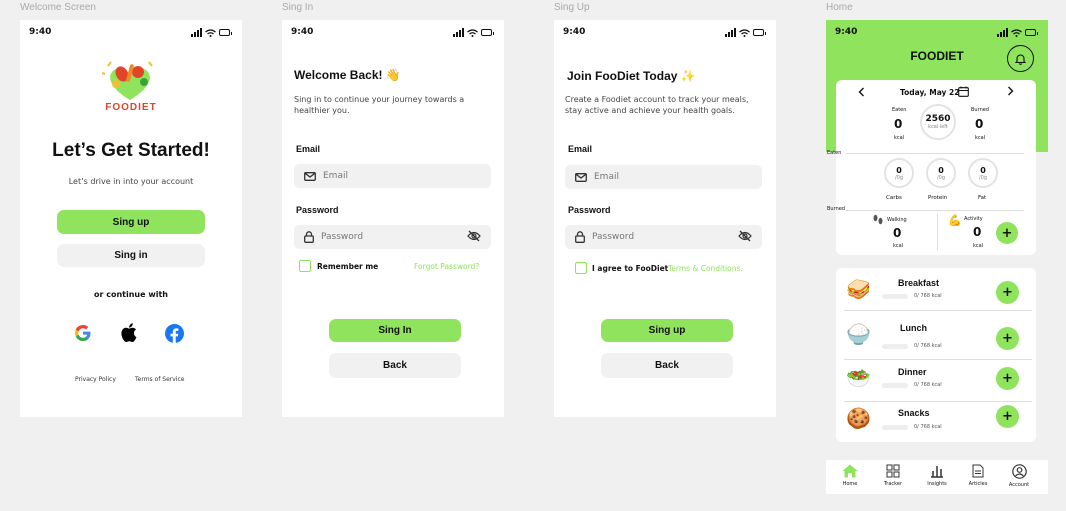 This screenshot has width=1066, height=511. I want to click on calories-ring: 2560 kcal left, so click(938, 122).